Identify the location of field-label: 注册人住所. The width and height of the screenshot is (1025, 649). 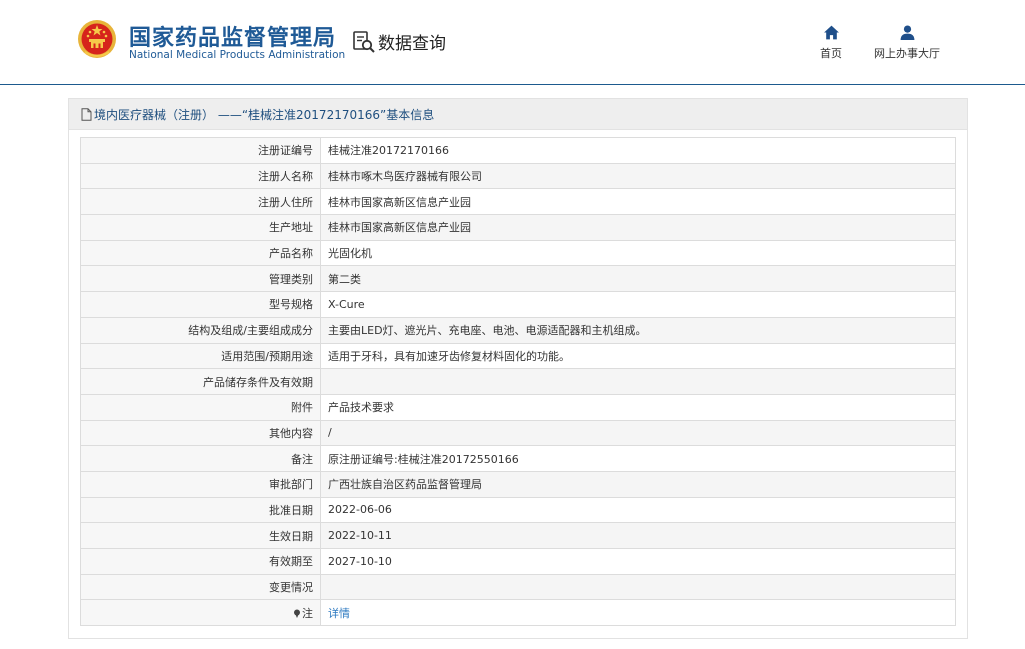
(200, 202).